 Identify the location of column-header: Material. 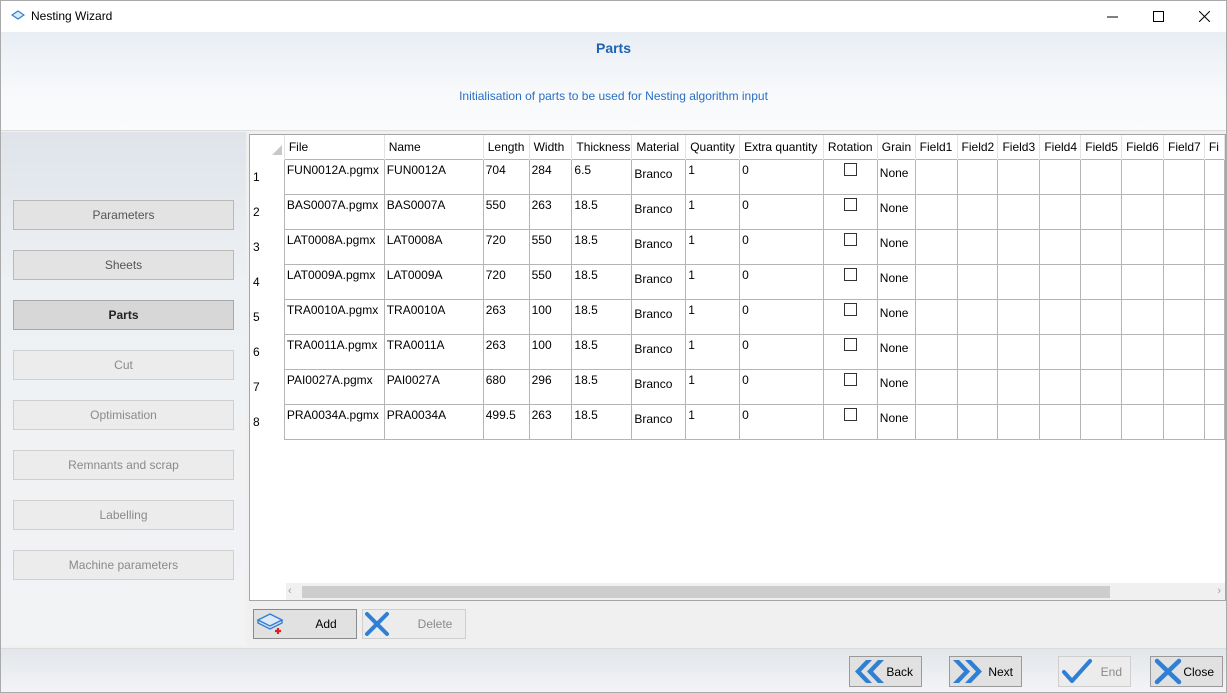
(659, 147).